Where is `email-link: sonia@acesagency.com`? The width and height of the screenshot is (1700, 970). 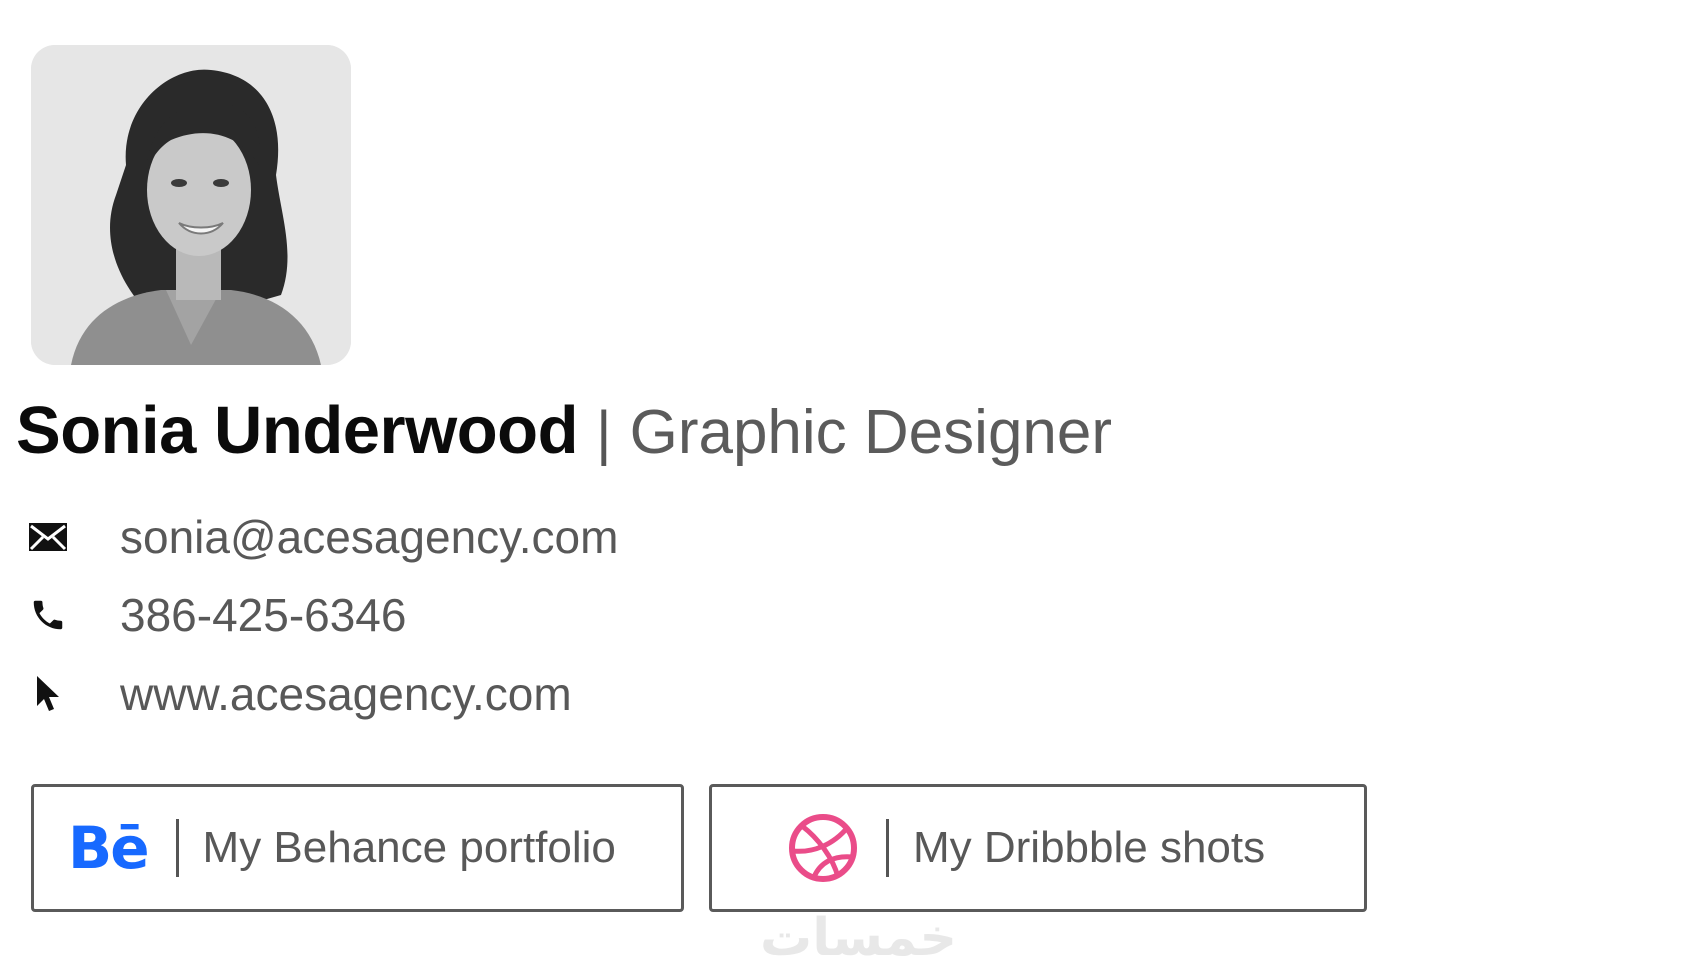 email-link: sonia@acesagency.com is located at coordinates (369, 537).